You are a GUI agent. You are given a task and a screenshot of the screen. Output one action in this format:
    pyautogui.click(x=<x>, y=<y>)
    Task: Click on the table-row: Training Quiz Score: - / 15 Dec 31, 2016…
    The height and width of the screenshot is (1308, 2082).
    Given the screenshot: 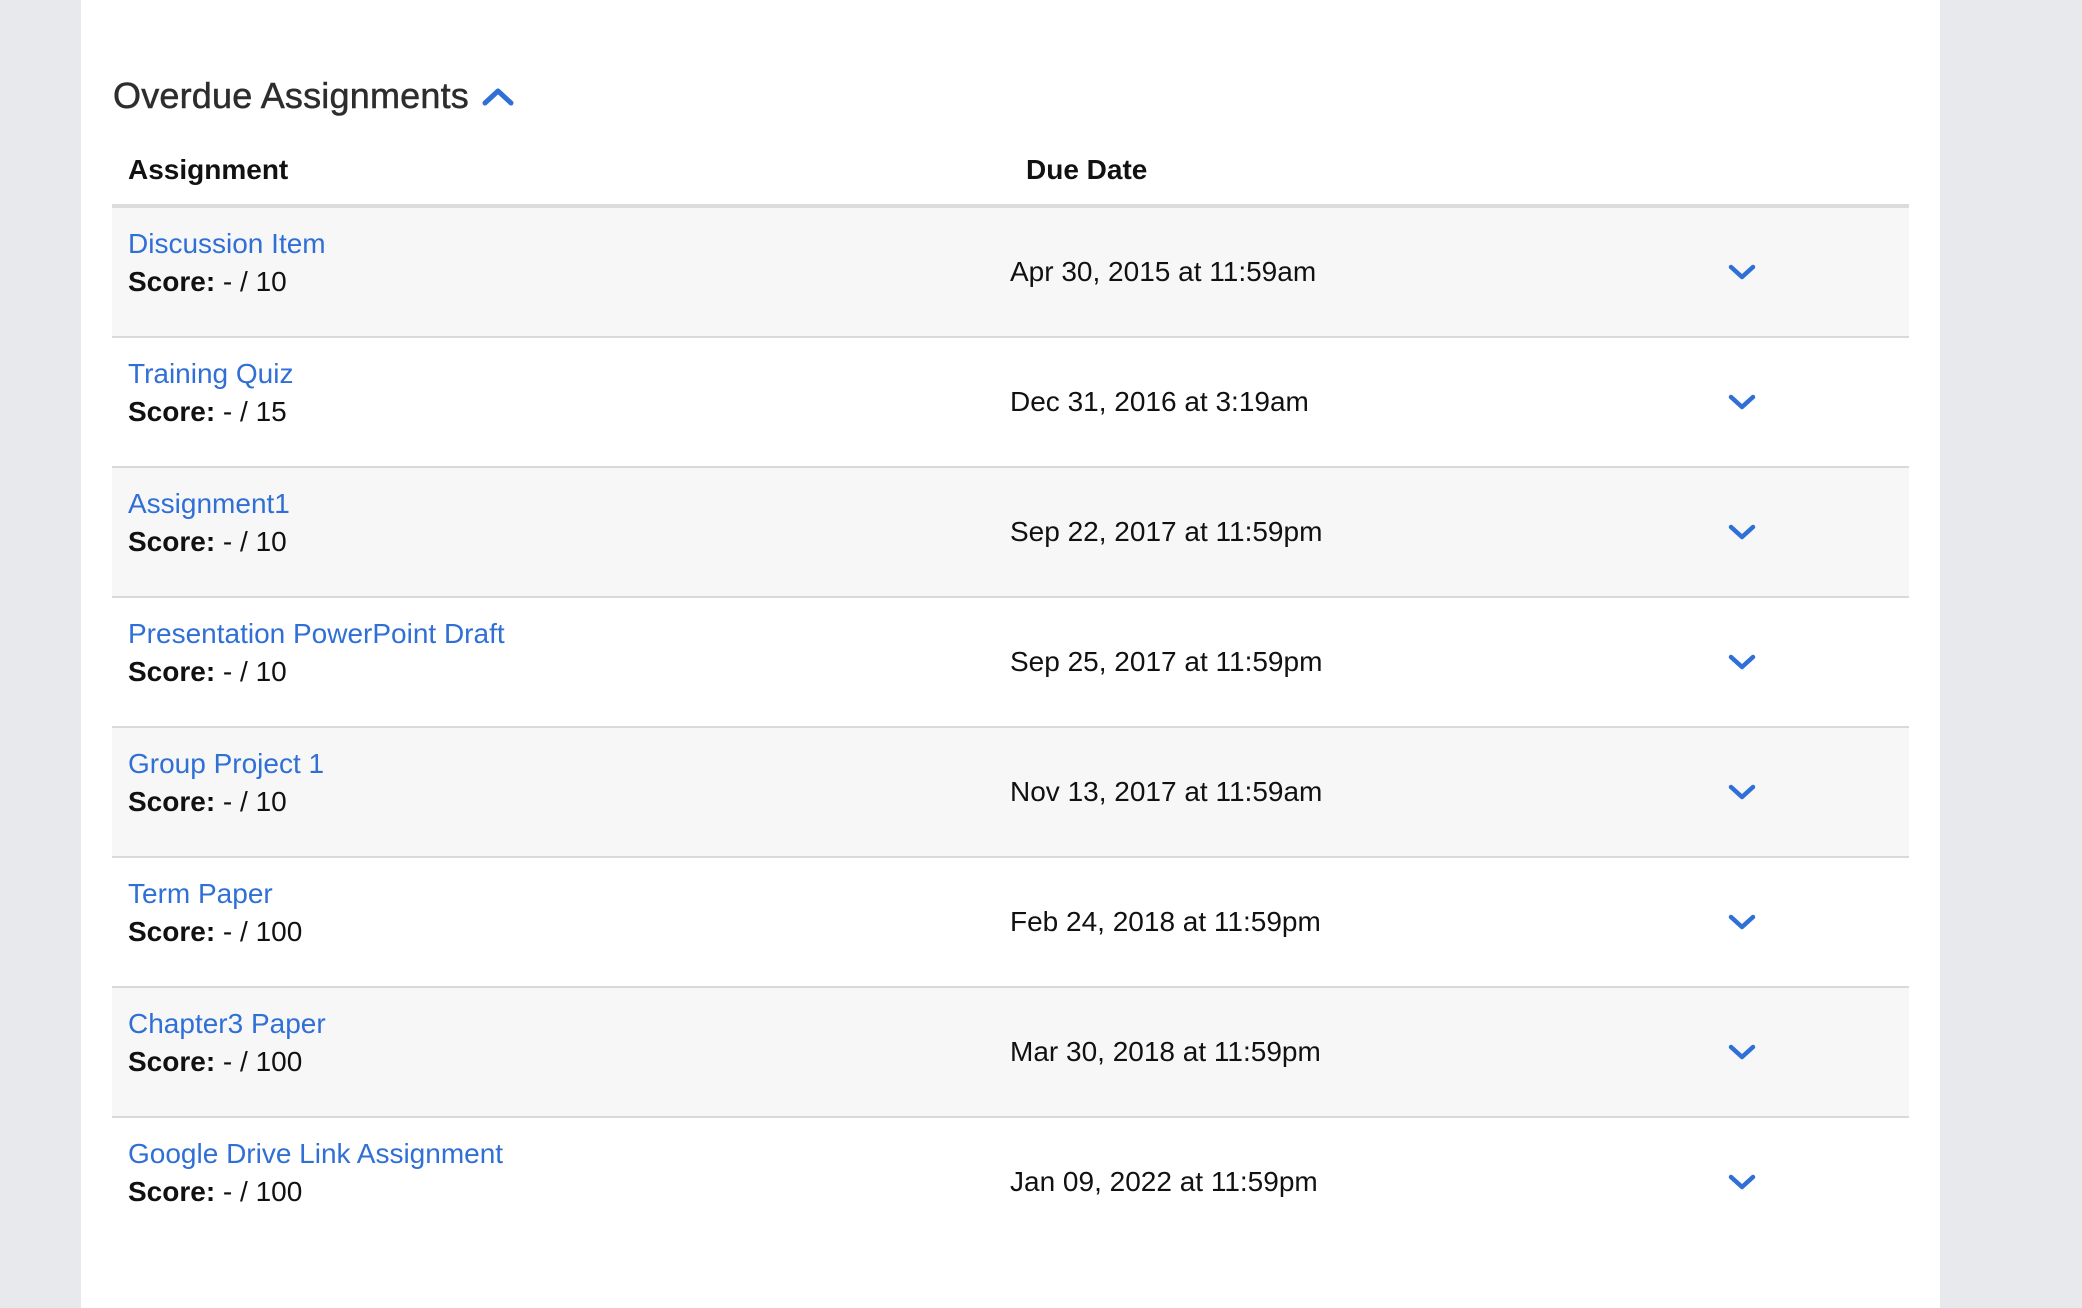 What is the action you would take?
    pyautogui.click(x=1010, y=403)
    